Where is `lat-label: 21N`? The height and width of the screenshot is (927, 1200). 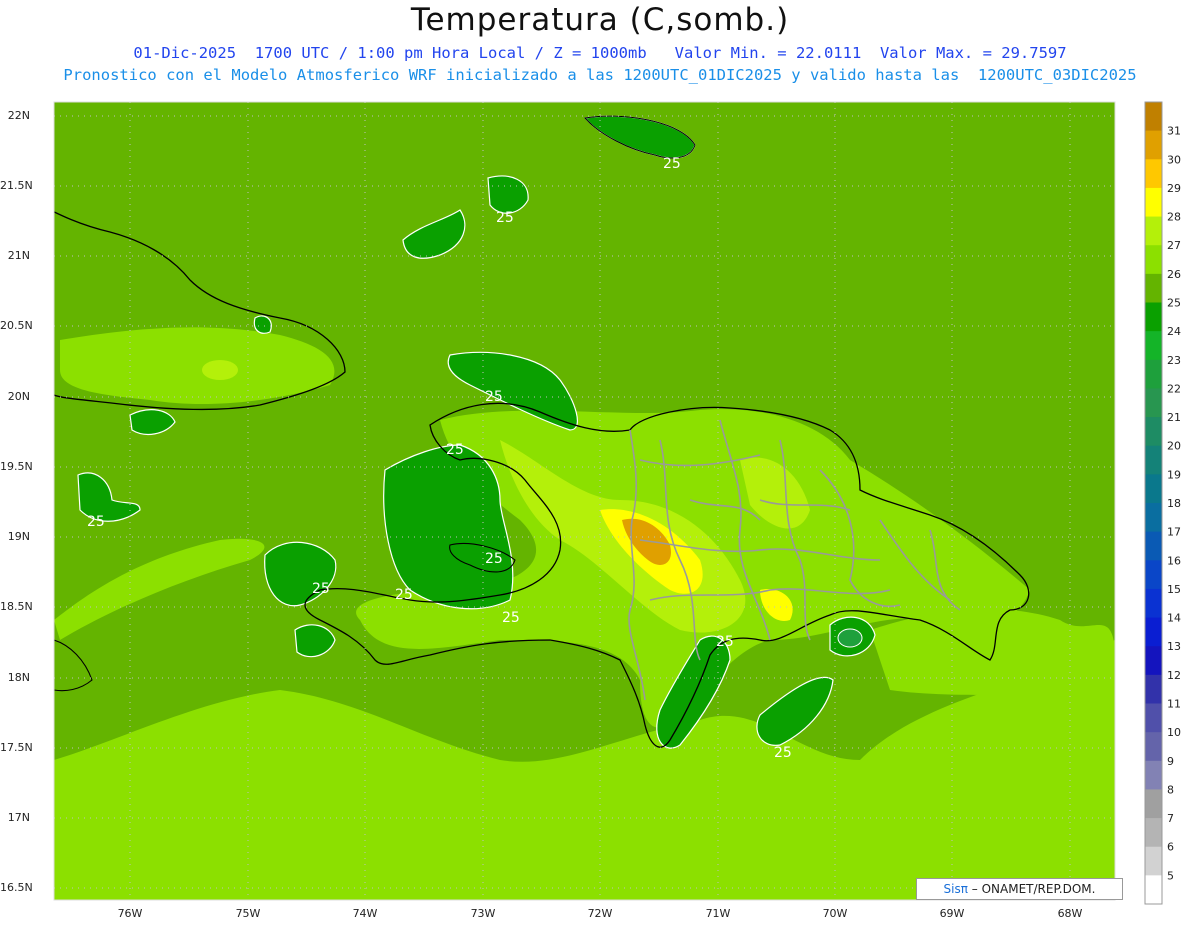 lat-label: 21N is located at coordinates (18, 255).